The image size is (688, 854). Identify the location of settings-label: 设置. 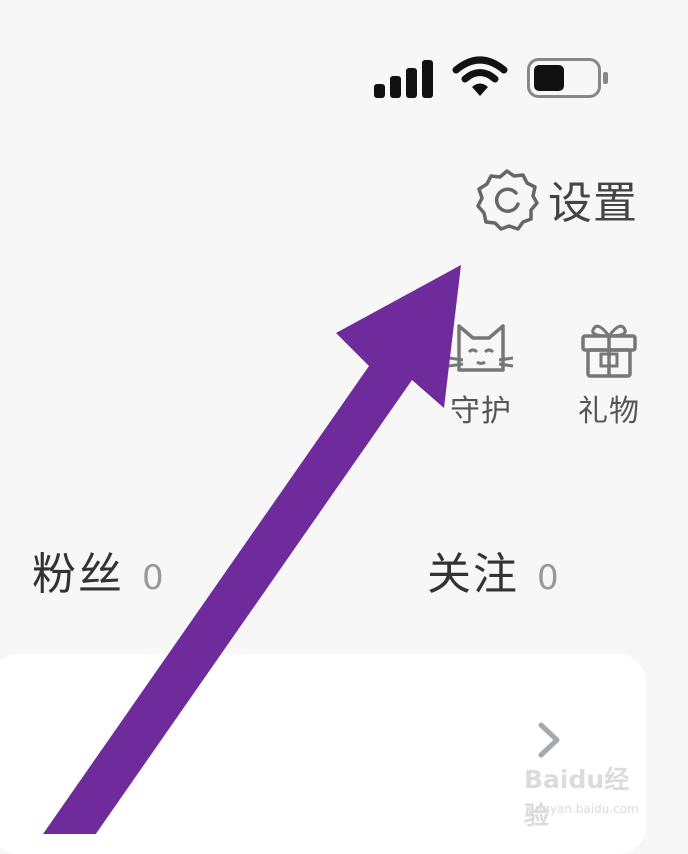
(593, 203).